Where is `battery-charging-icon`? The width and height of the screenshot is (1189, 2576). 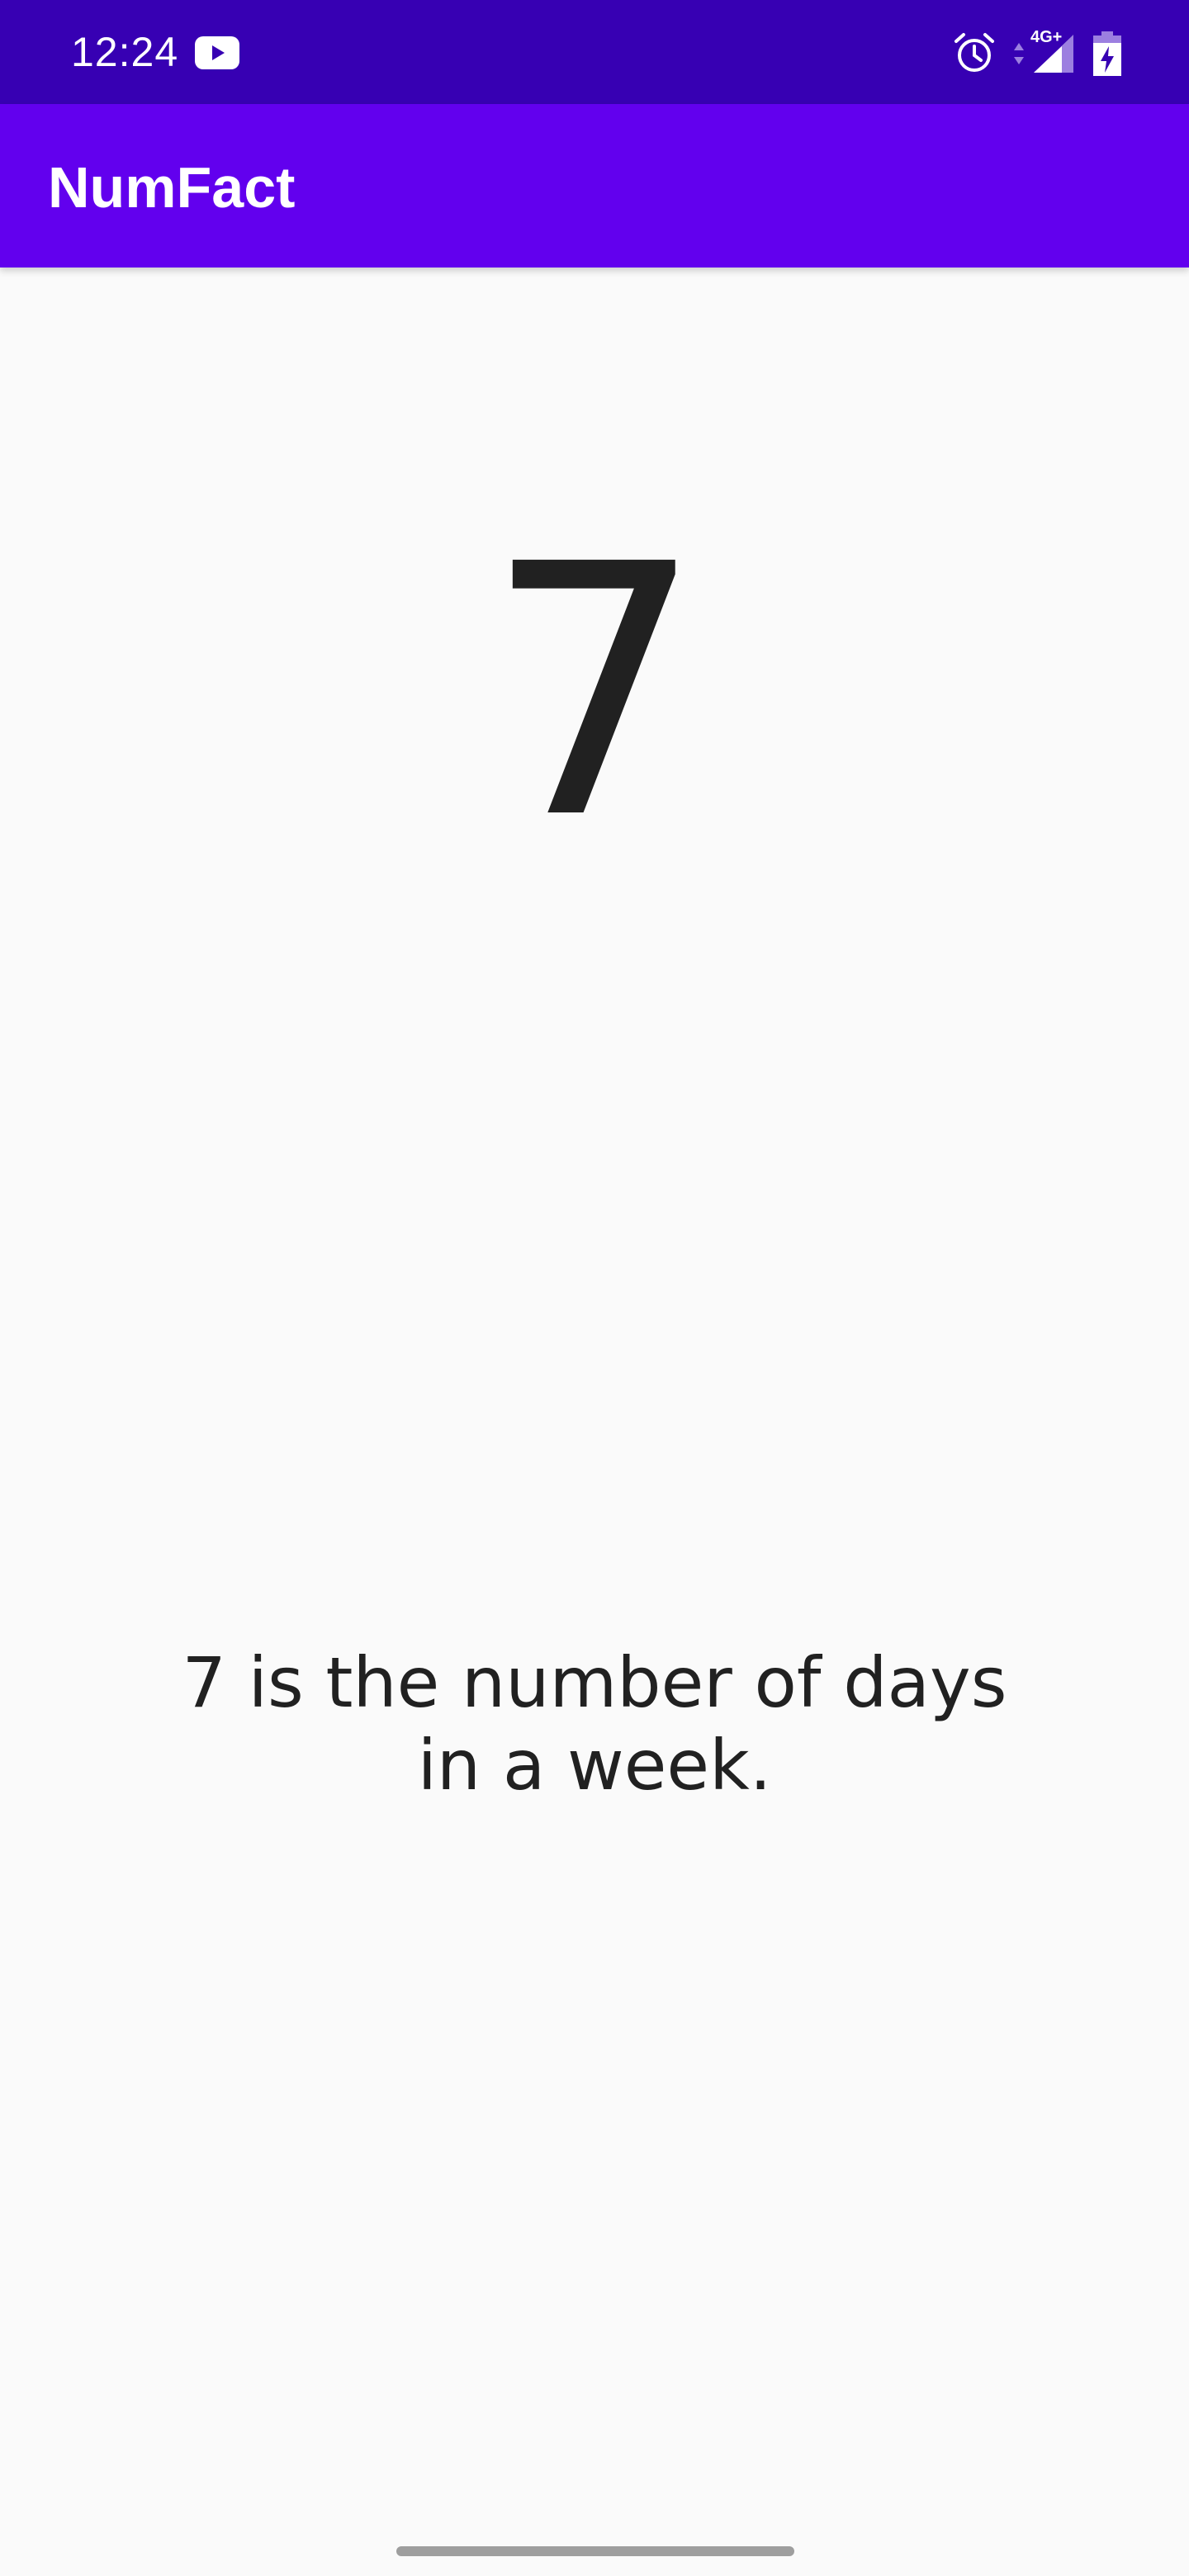 battery-charging-icon is located at coordinates (1107, 53).